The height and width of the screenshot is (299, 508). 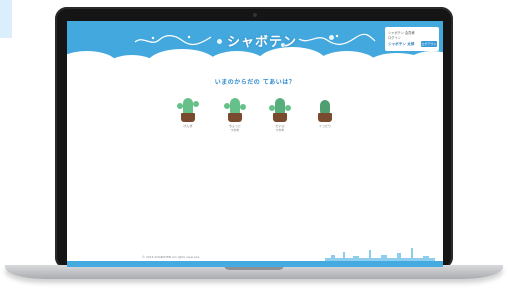 What do you see at coordinates (280, 128) in the screenshot?
I see `cactus-label: だいぶ つかれ` at bounding box center [280, 128].